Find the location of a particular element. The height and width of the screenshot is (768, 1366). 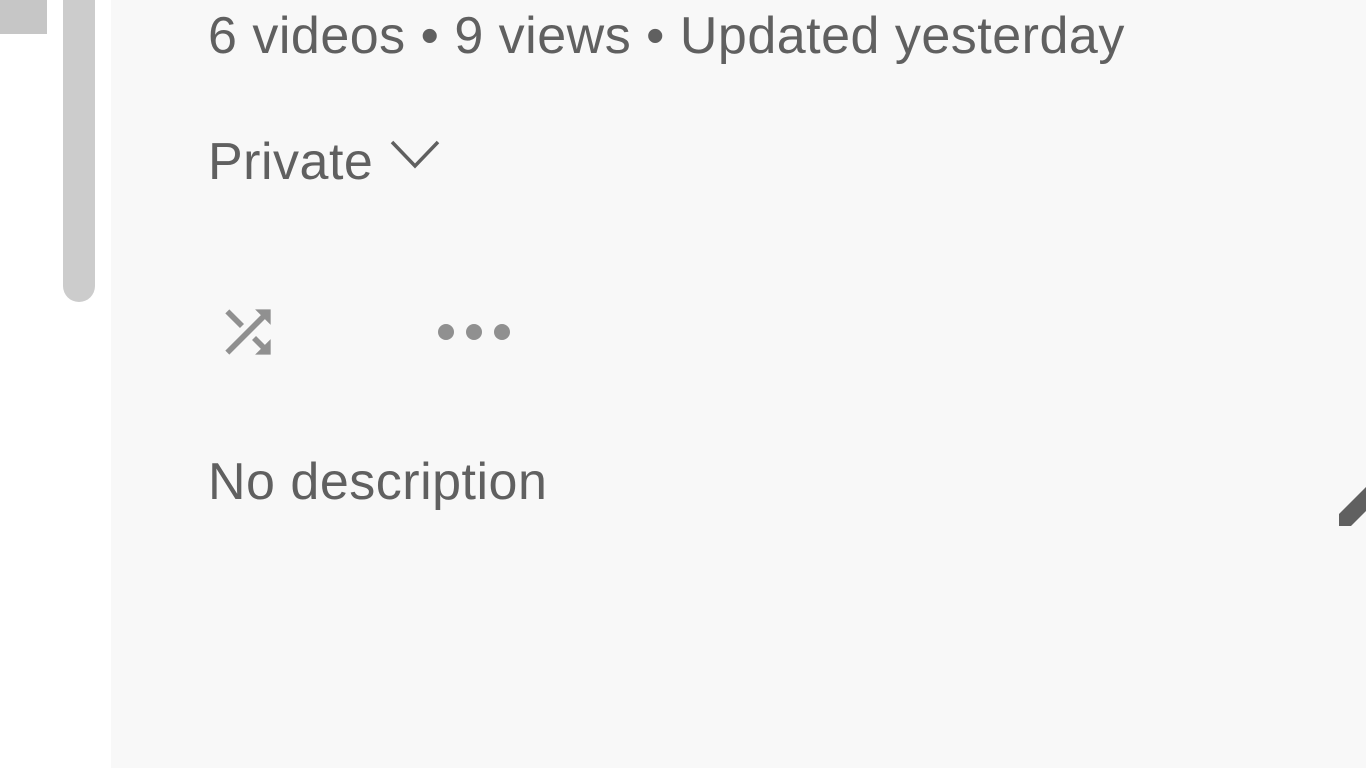

pencil-icon is located at coordinates (1352, 506).